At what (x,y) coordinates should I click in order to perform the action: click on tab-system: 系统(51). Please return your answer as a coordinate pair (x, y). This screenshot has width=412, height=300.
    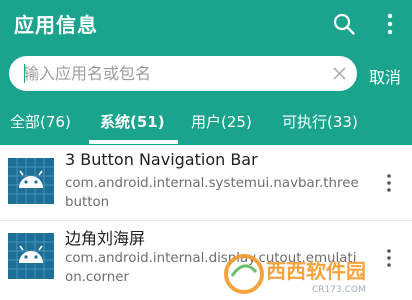
    Looking at the image, I should click on (132, 121).